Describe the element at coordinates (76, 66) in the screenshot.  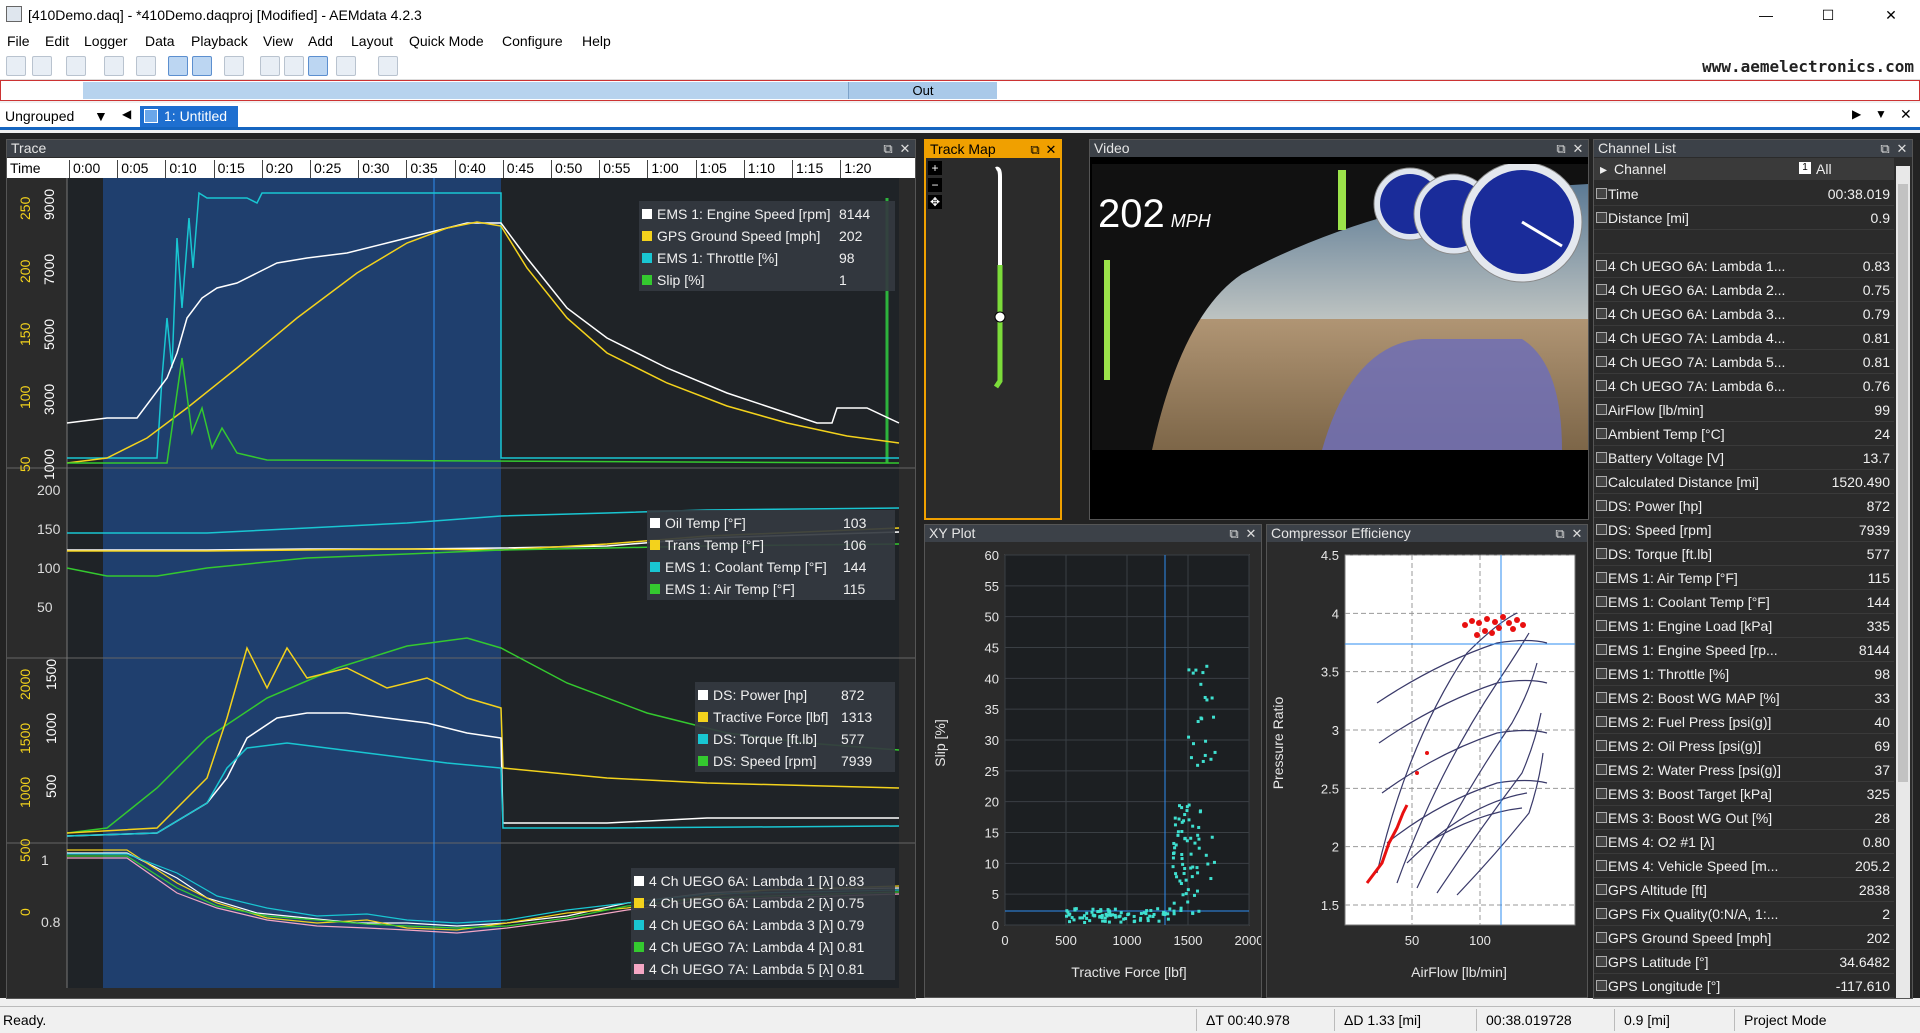
I see `open-log-icon` at that location.